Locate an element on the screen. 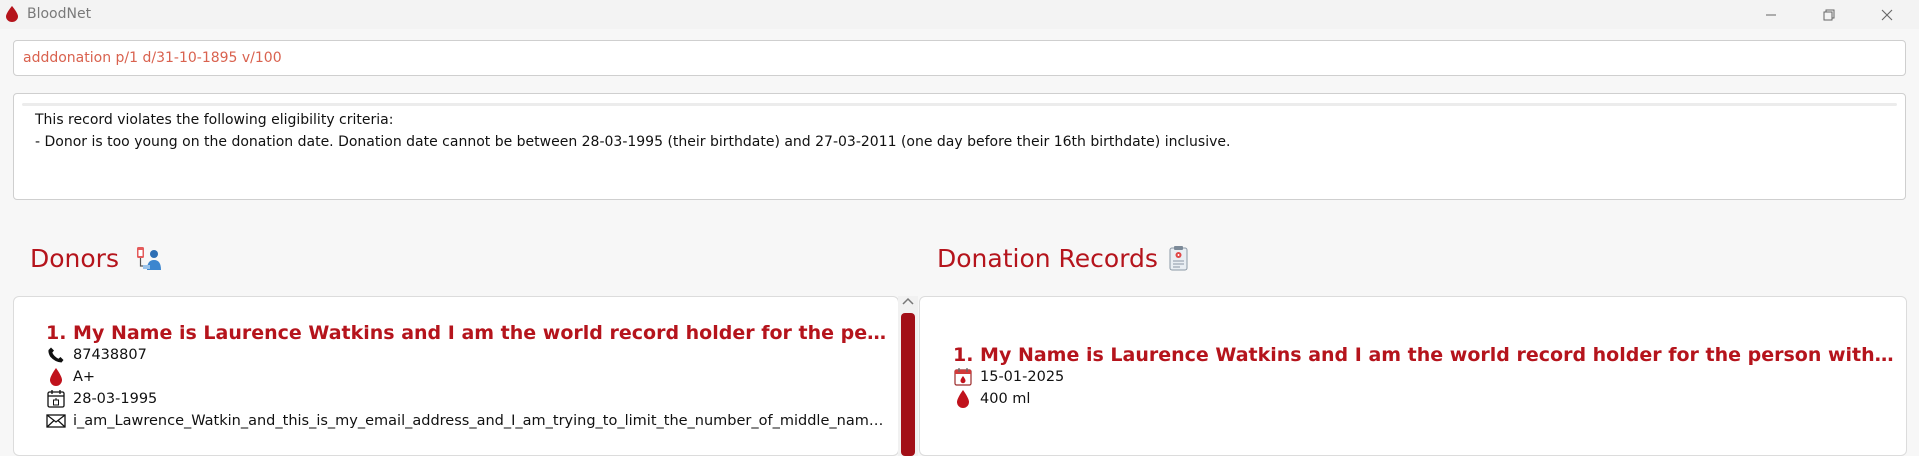  close-button is located at coordinates (1887, 14).